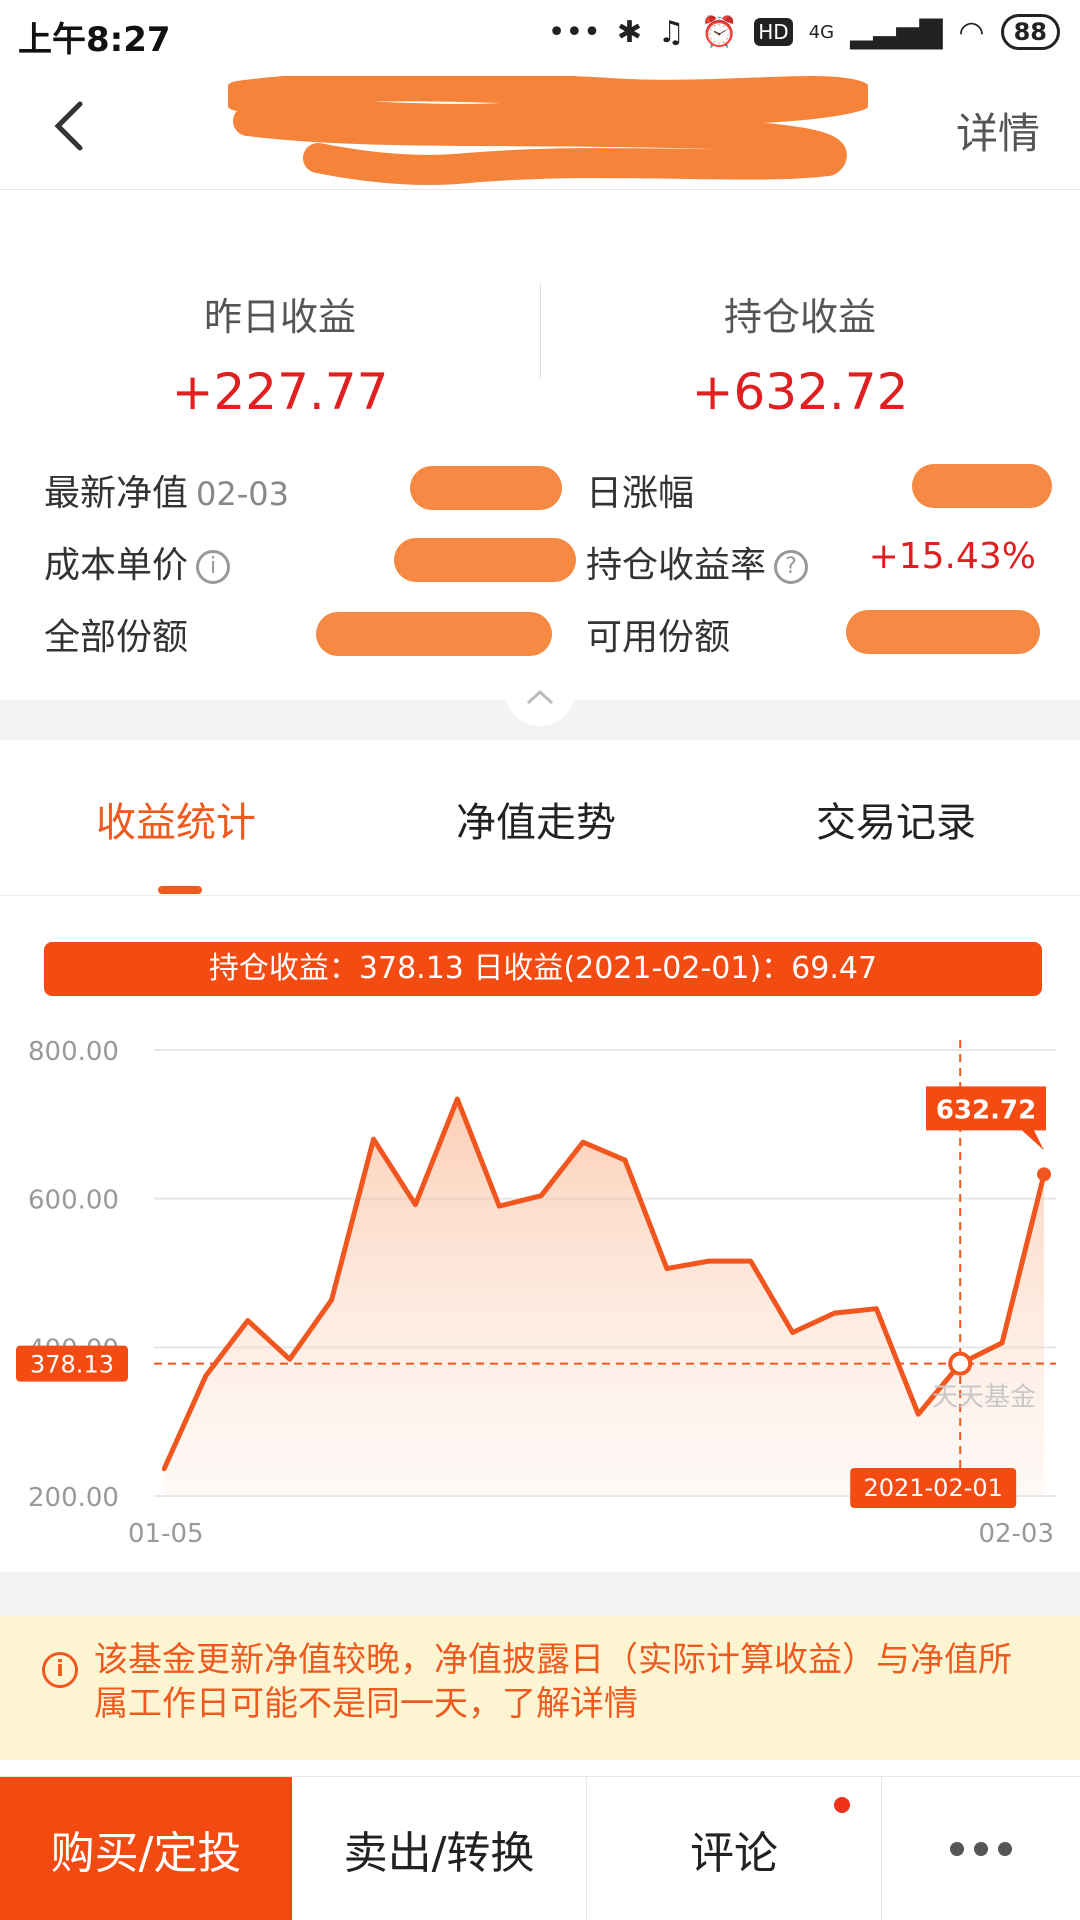 Image resolution: width=1080 pixels, height=1920 pixels. Describe the element at coordinates (73, 1201) in the screenshot. I see `y-tick-label: 600.00` at that location.